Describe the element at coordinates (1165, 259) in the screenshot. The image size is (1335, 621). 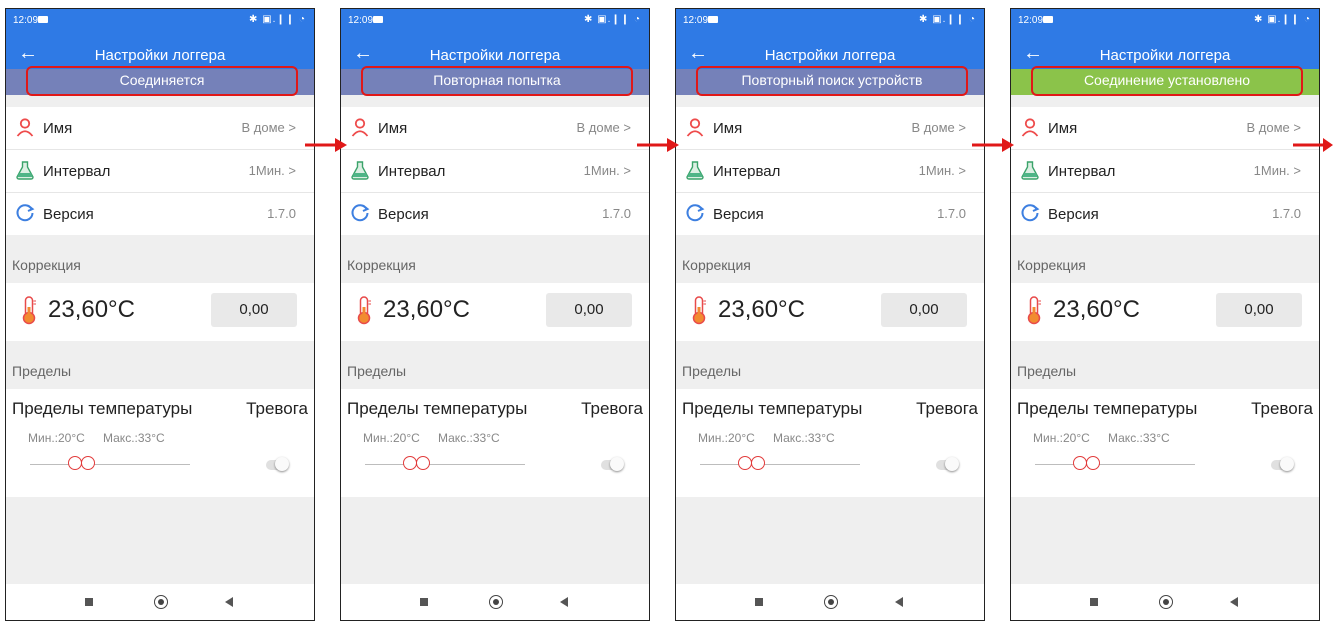
I see `correction-section-header: Коррекция` at that location.